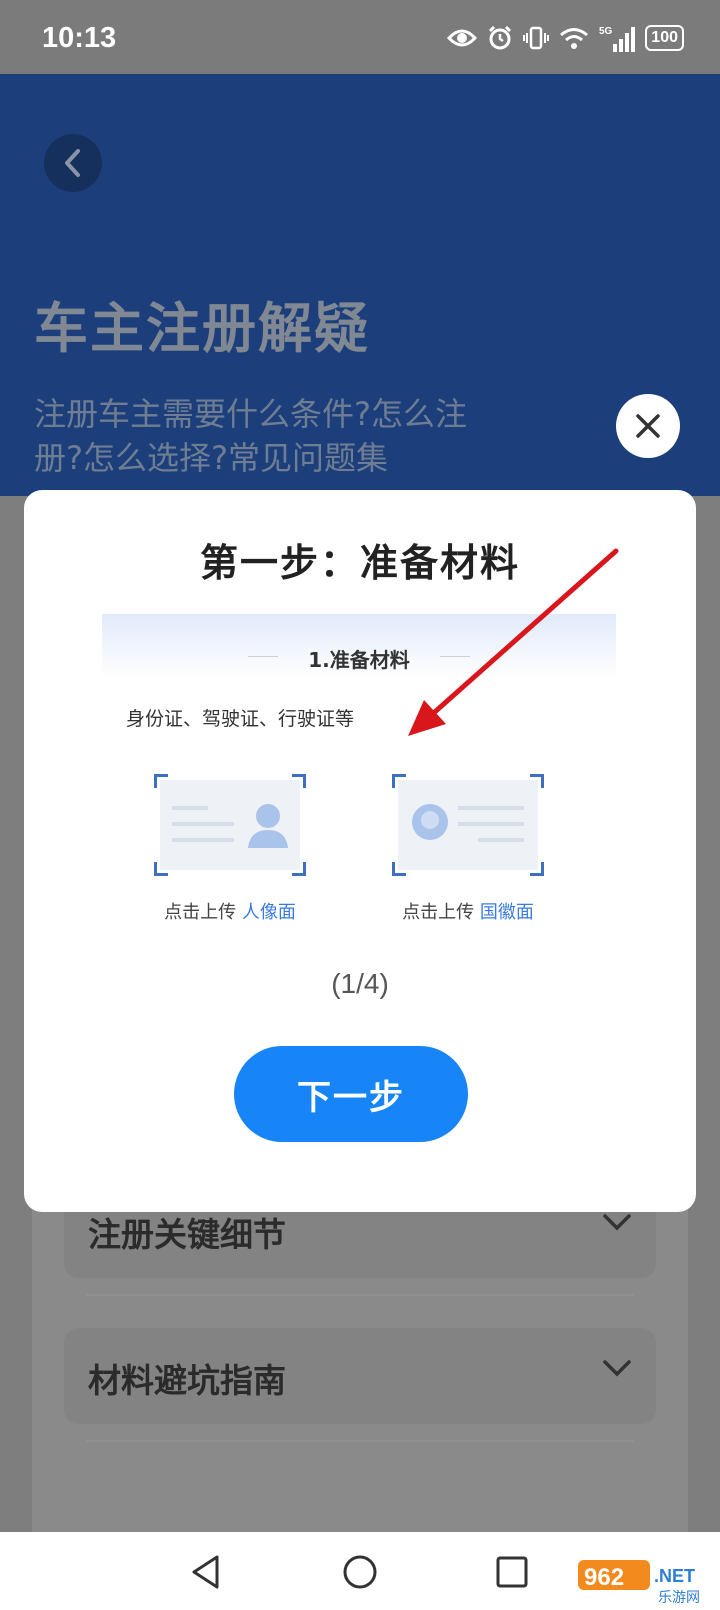  I want to click on upload-front-label: 点击上传 人像面, so click(230, 911).